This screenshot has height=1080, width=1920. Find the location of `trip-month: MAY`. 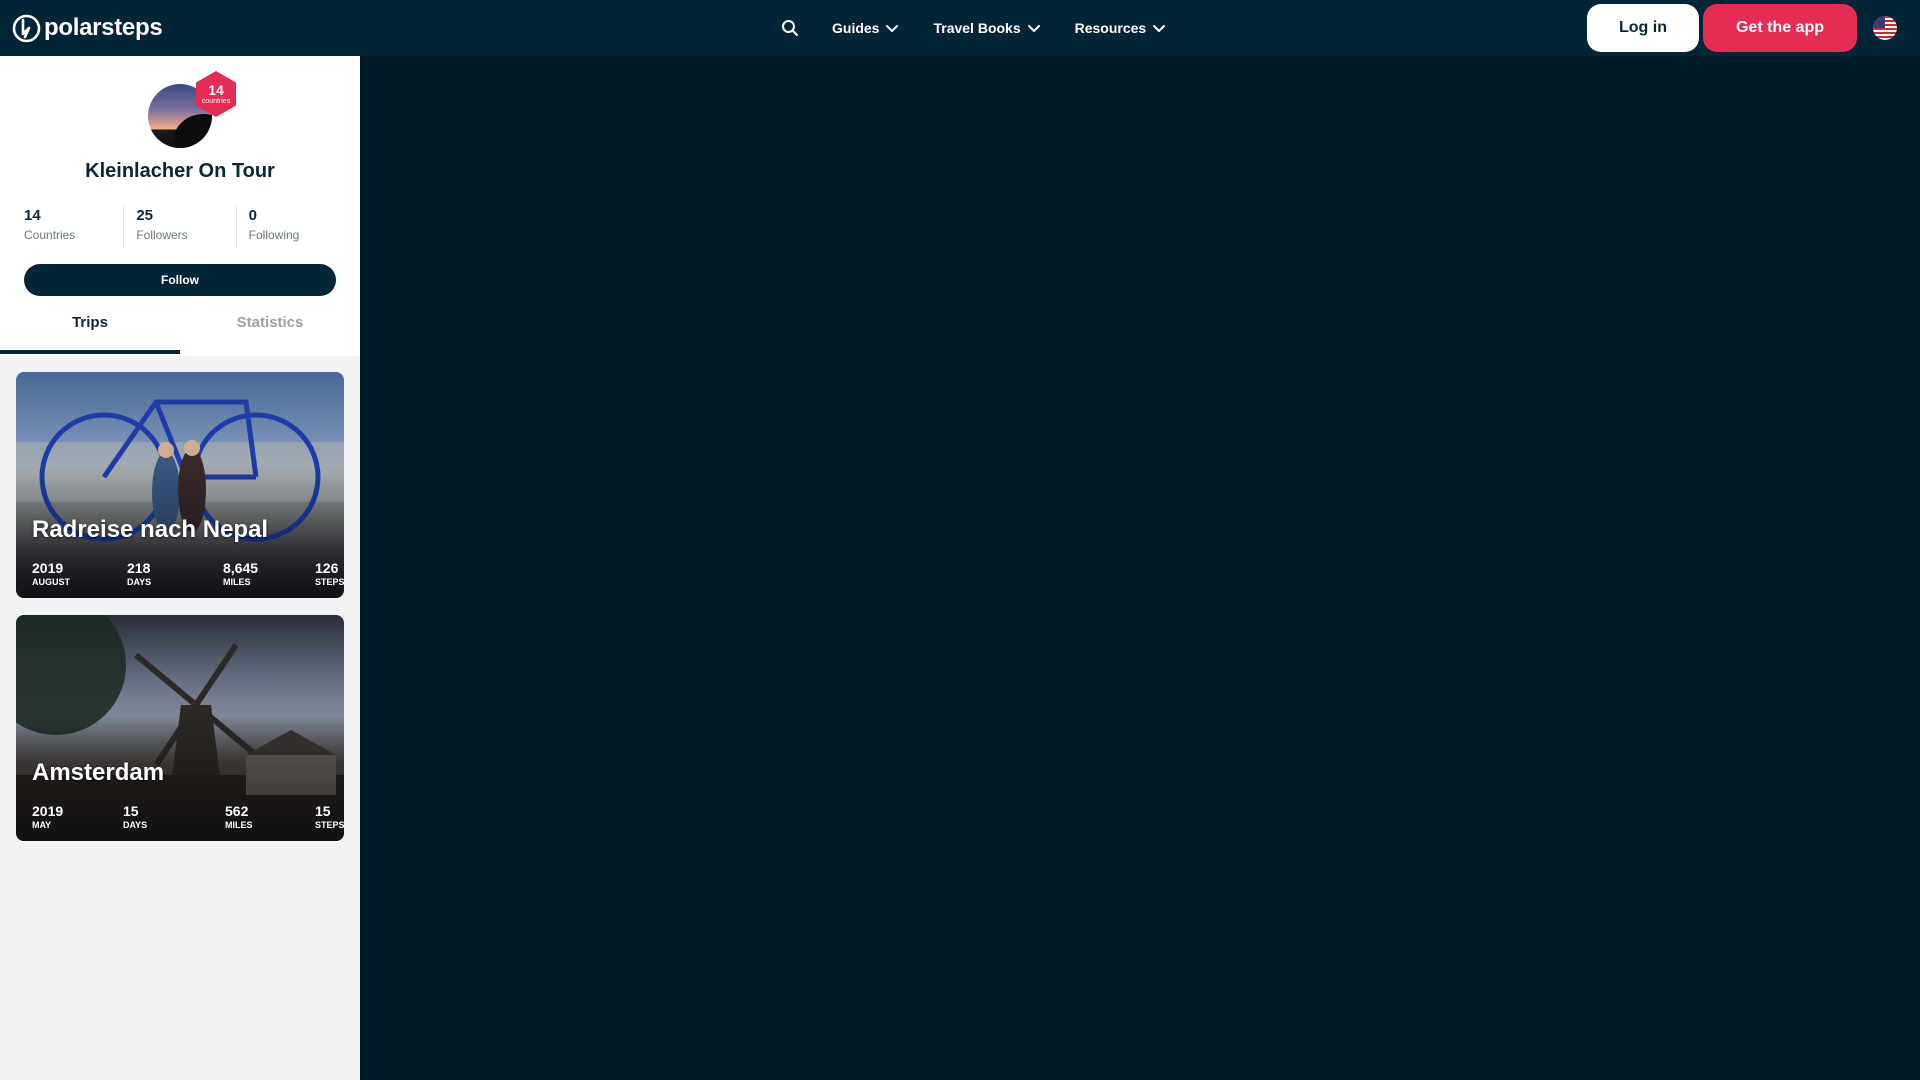

trip-month: MAY is located at coordinates (42, 825).